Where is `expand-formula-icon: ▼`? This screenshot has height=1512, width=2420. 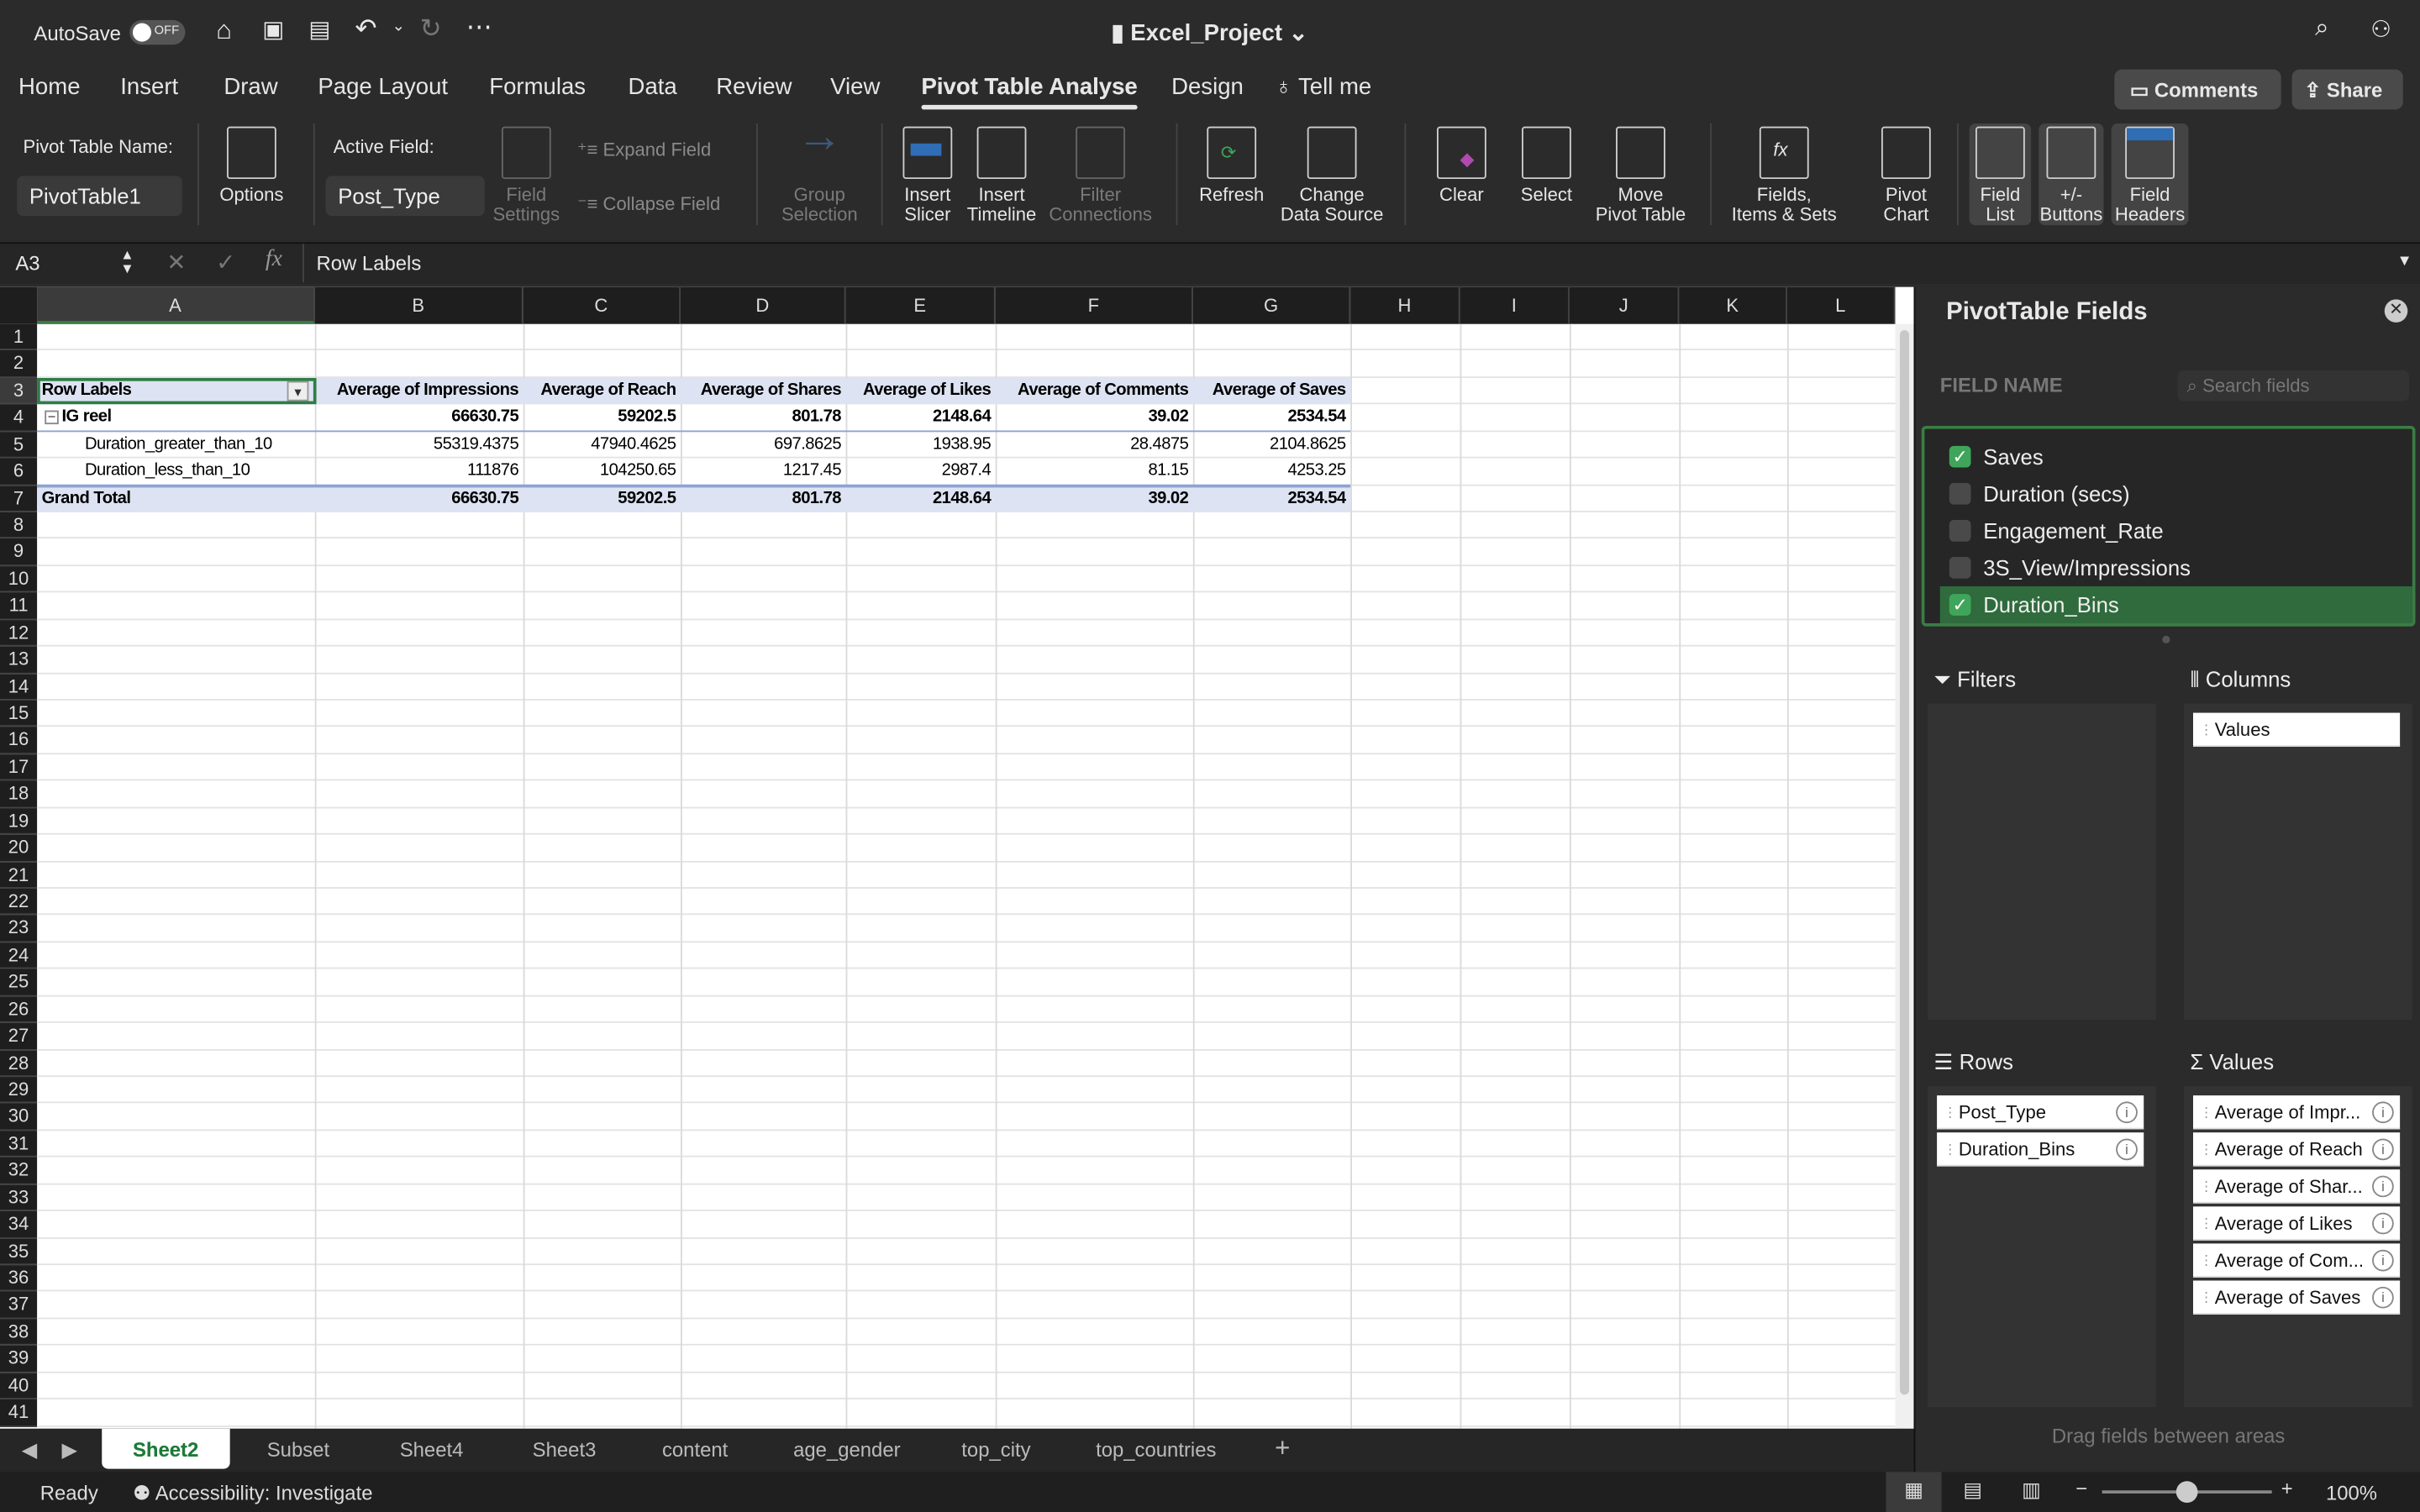
expand-formula-icon: ▼ is located at coordinates (2404, 261).